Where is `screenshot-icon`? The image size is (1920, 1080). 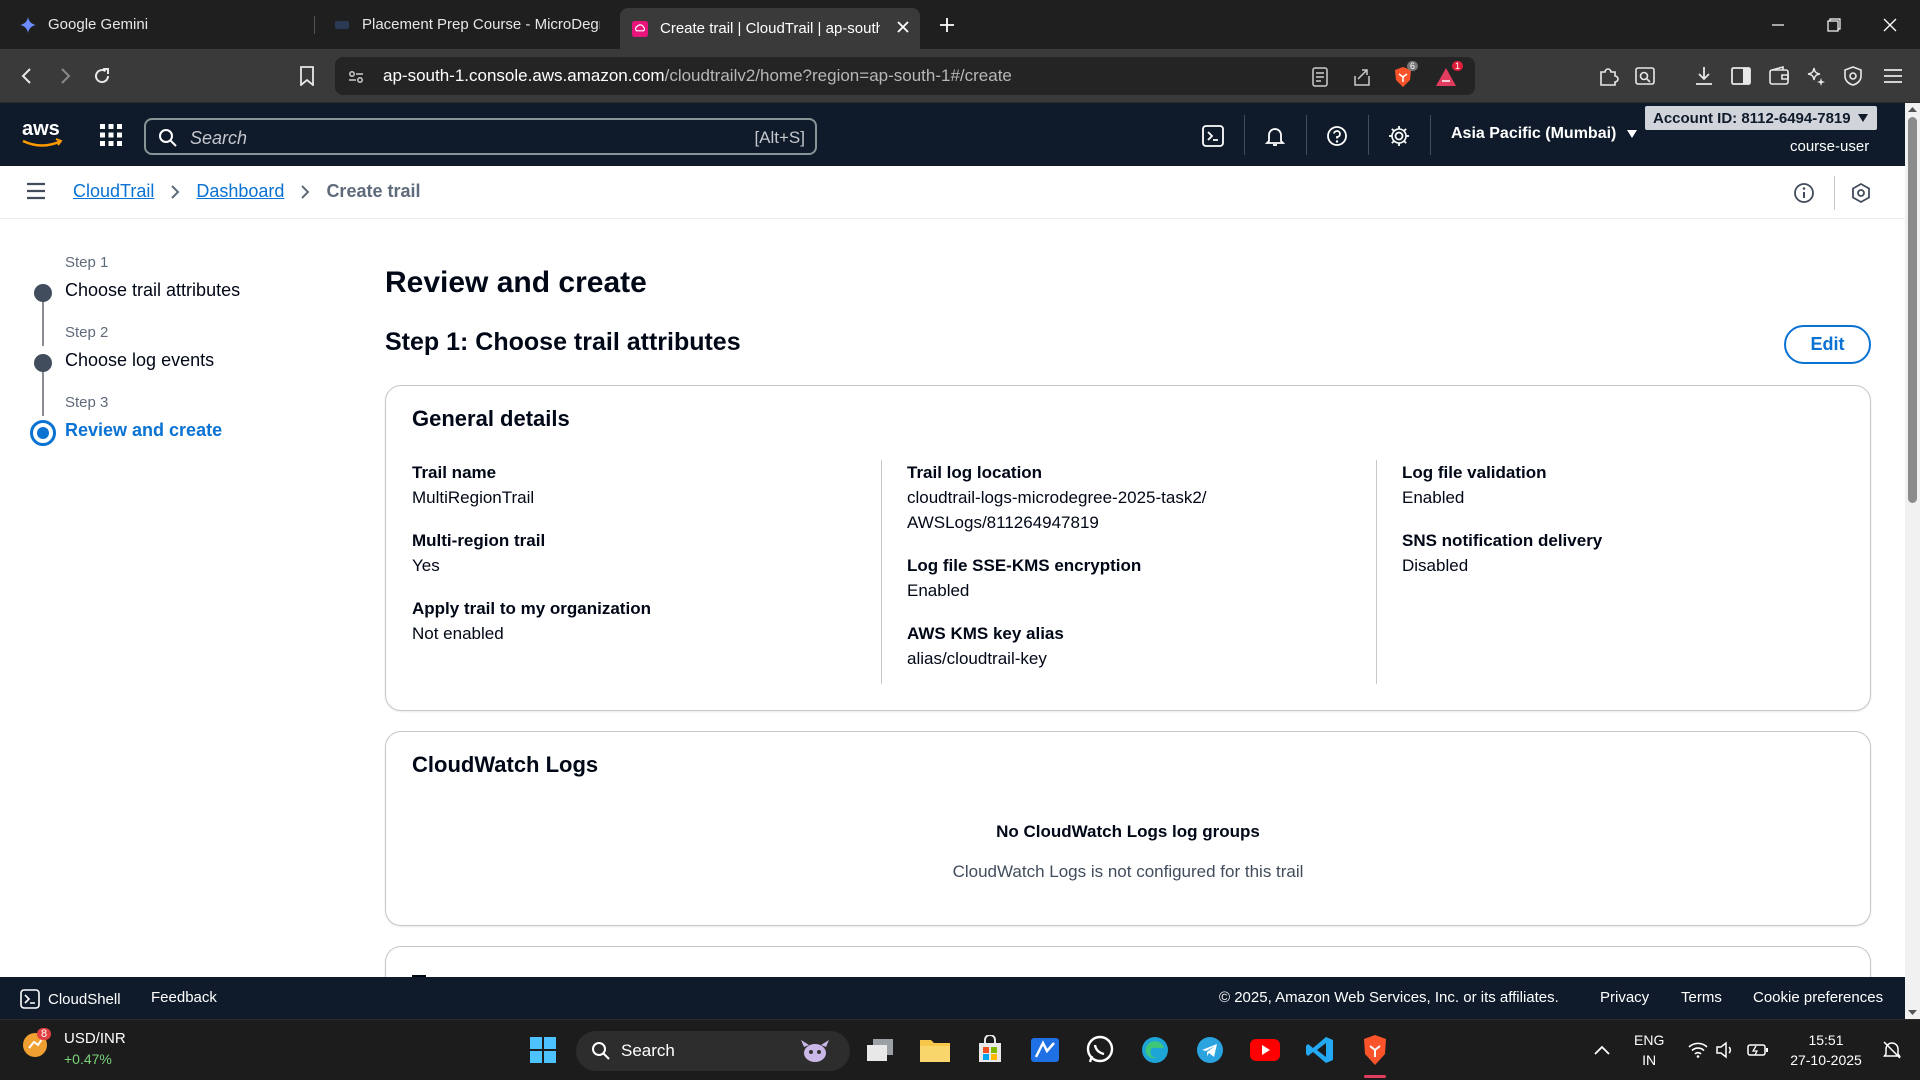
screenshot-icon is located at coordinates (1645, 76).